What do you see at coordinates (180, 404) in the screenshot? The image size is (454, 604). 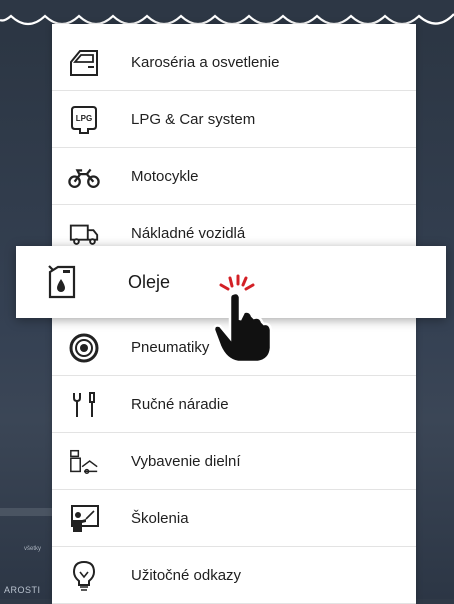 I see `menu-item-label: Ručné náradie` at bounding box center [180, 404].